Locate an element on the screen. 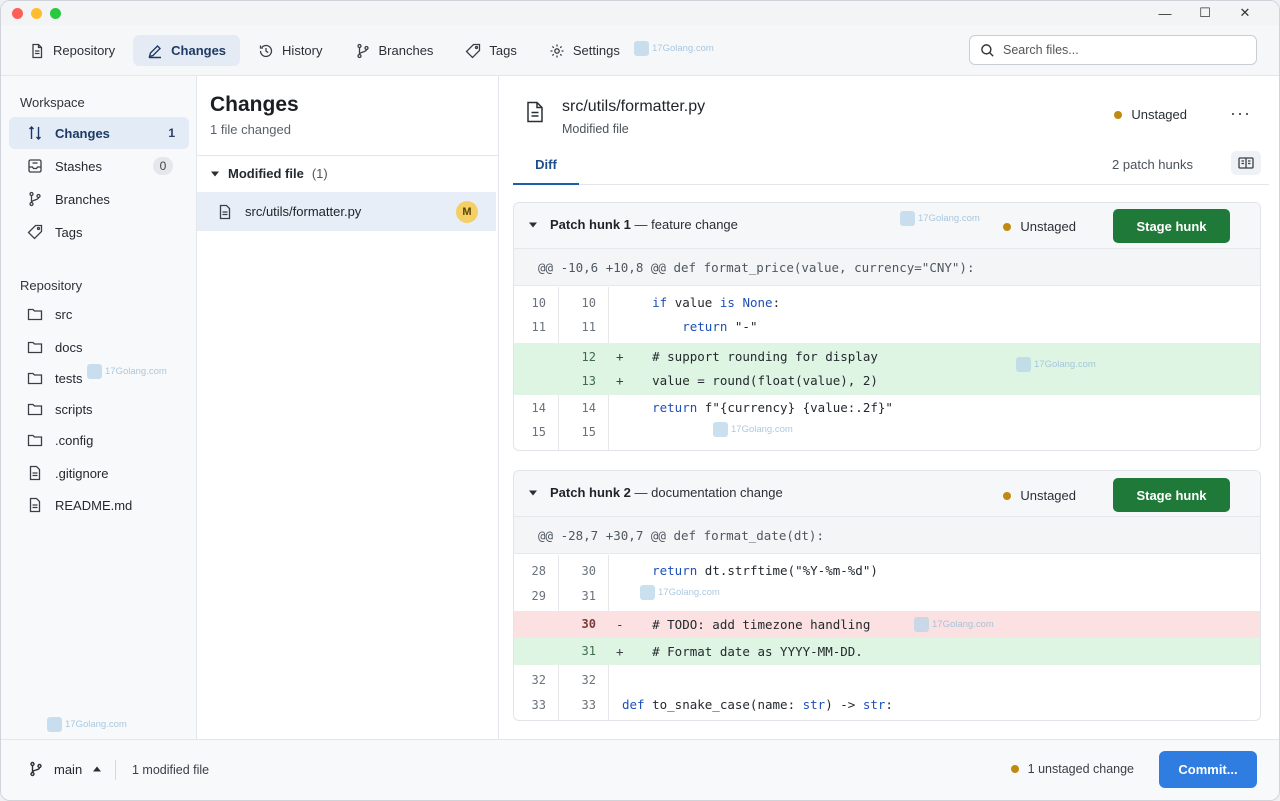  code-line: 14 14 return f"{currency} {value:.2f}" is located at coordinates (887, 408).